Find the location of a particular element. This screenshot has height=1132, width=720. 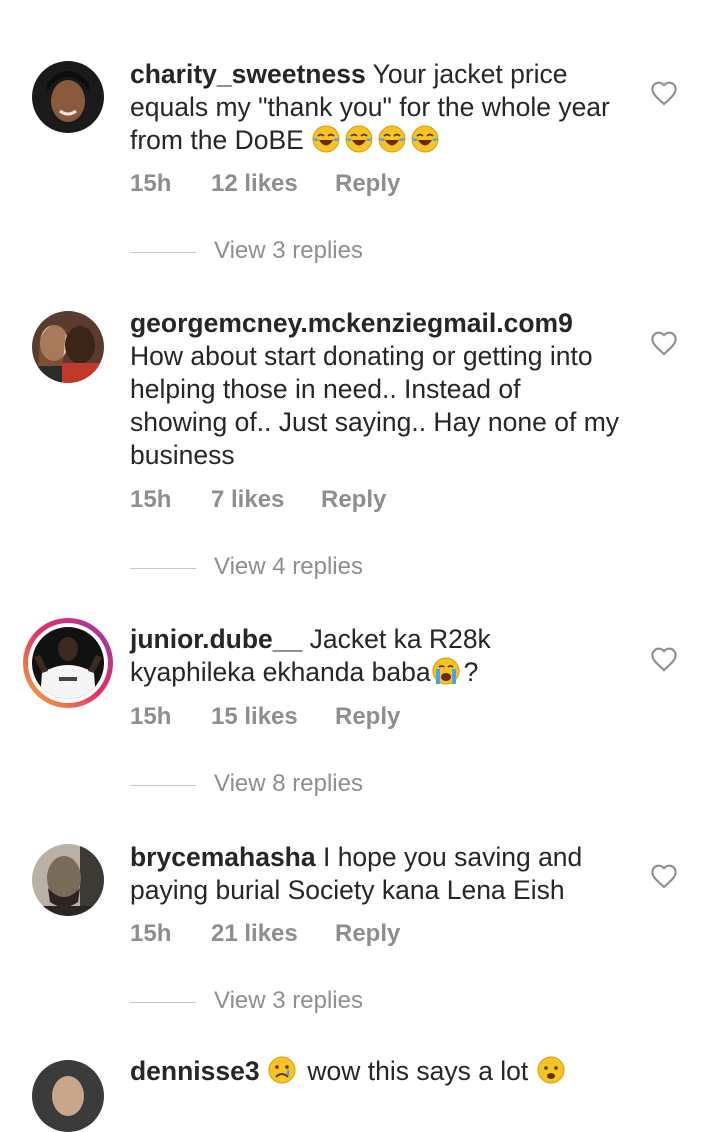

view-replies-label: View 8 replies is located at coordinates (288, 783).